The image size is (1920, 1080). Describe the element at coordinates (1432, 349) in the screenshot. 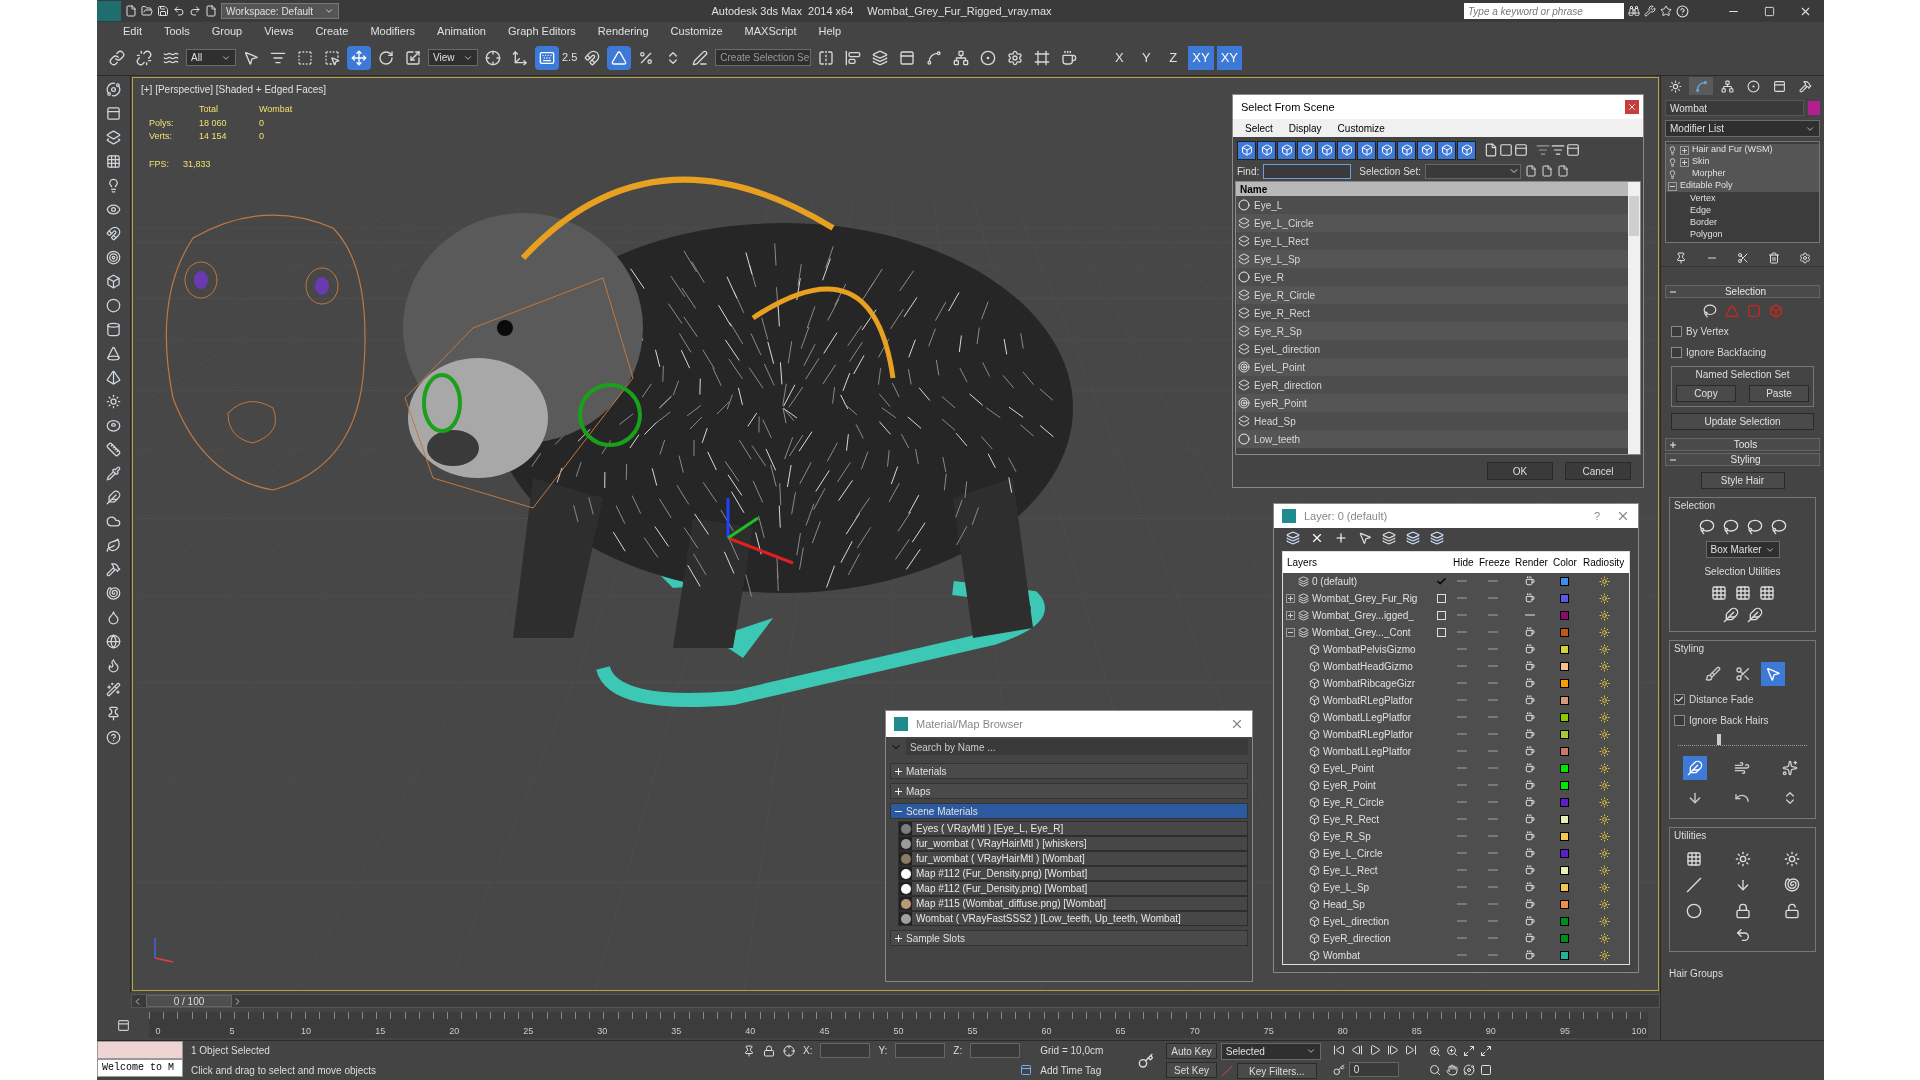

I see `scene-object-row: EyeL_direction` at that location.